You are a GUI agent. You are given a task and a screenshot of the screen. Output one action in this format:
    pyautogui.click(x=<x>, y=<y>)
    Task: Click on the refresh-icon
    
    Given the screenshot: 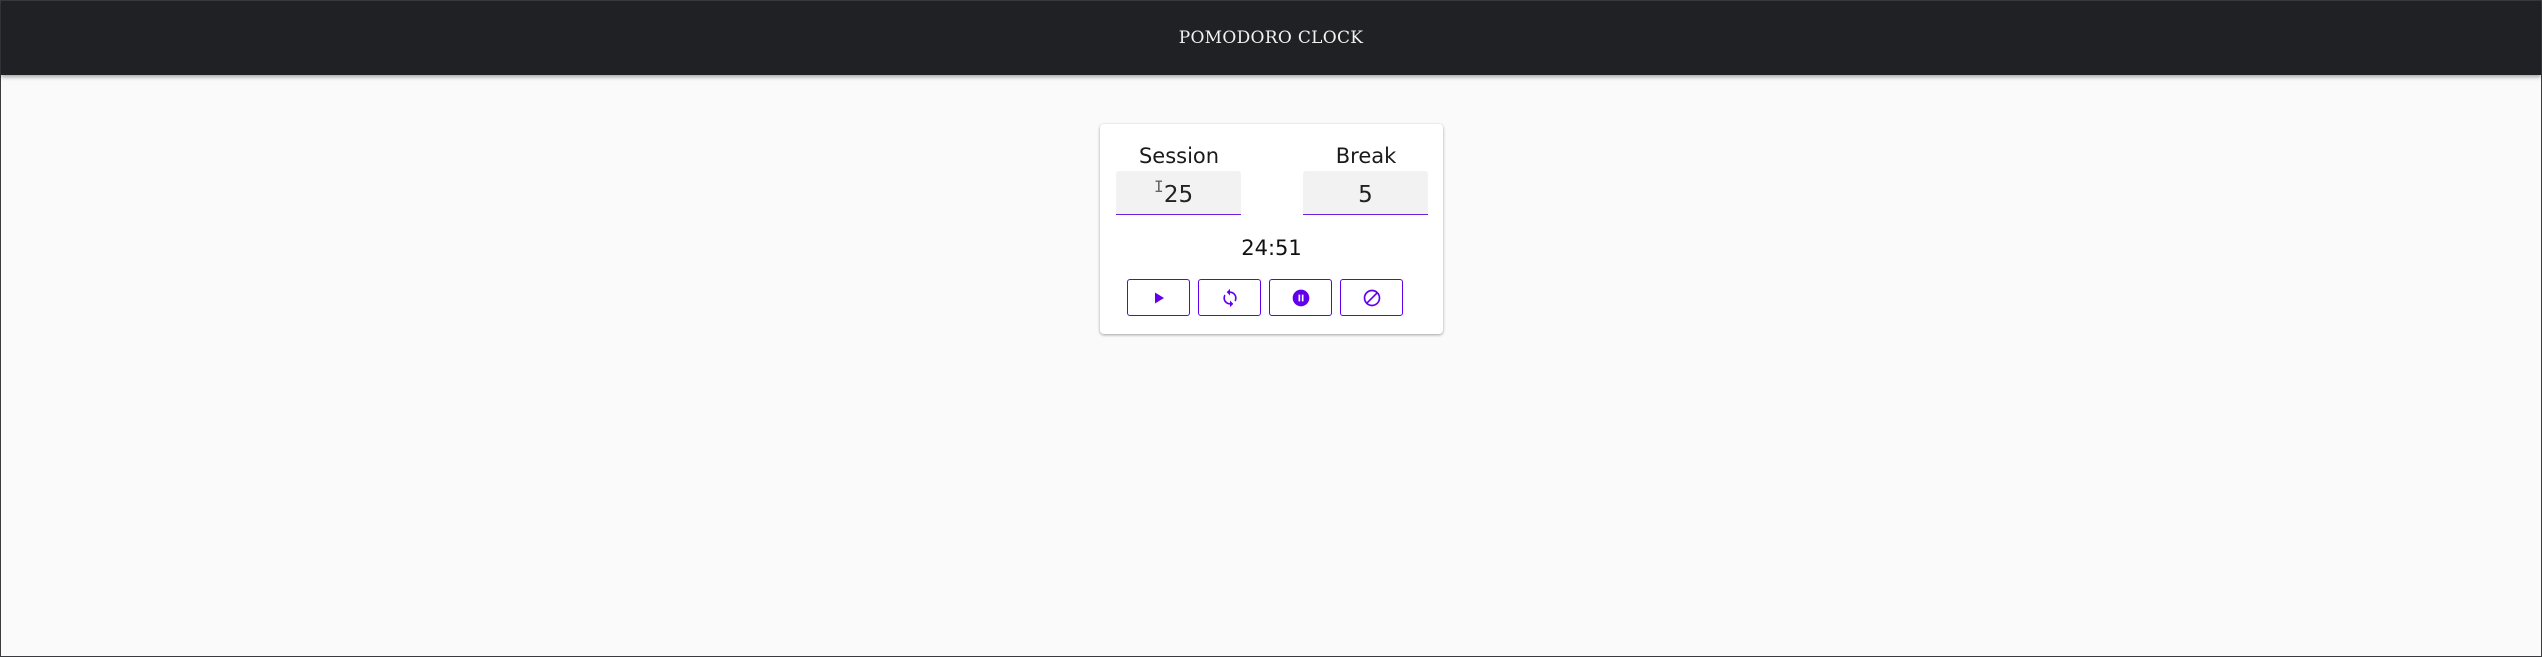 What is the action you would take?
    pyautogui.click(x=1230, y=298)
    